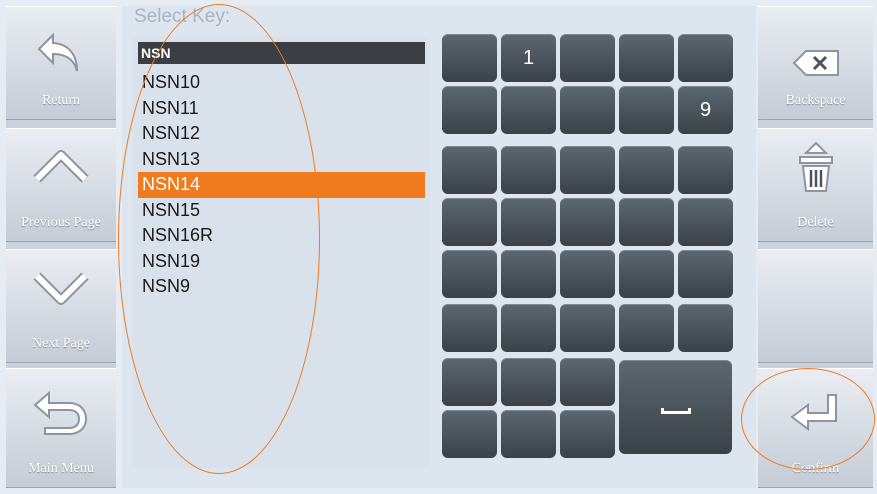 The image size is (877, 494). I want to click on previous-page-button: Previous Page, so click(61, 185).